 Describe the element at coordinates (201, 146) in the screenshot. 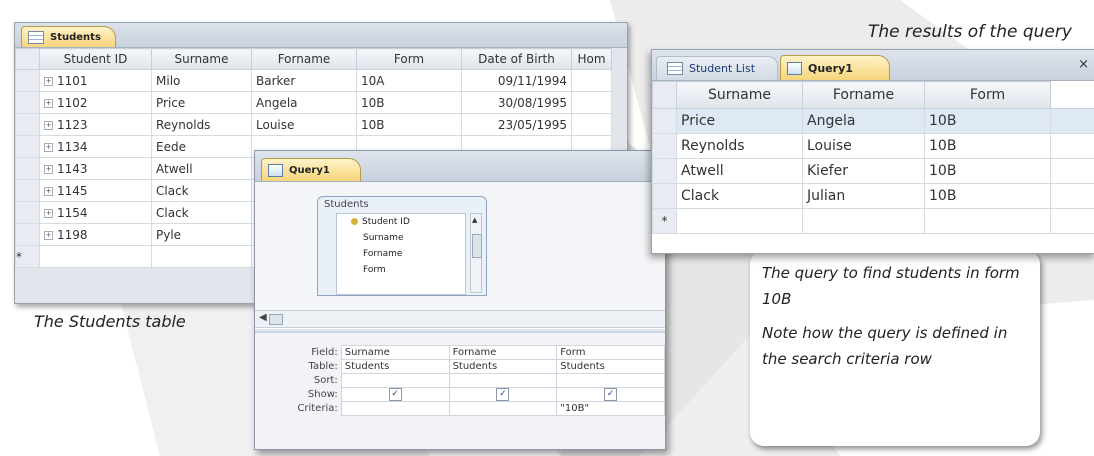

I see `cell-surname: Eede` at that location.